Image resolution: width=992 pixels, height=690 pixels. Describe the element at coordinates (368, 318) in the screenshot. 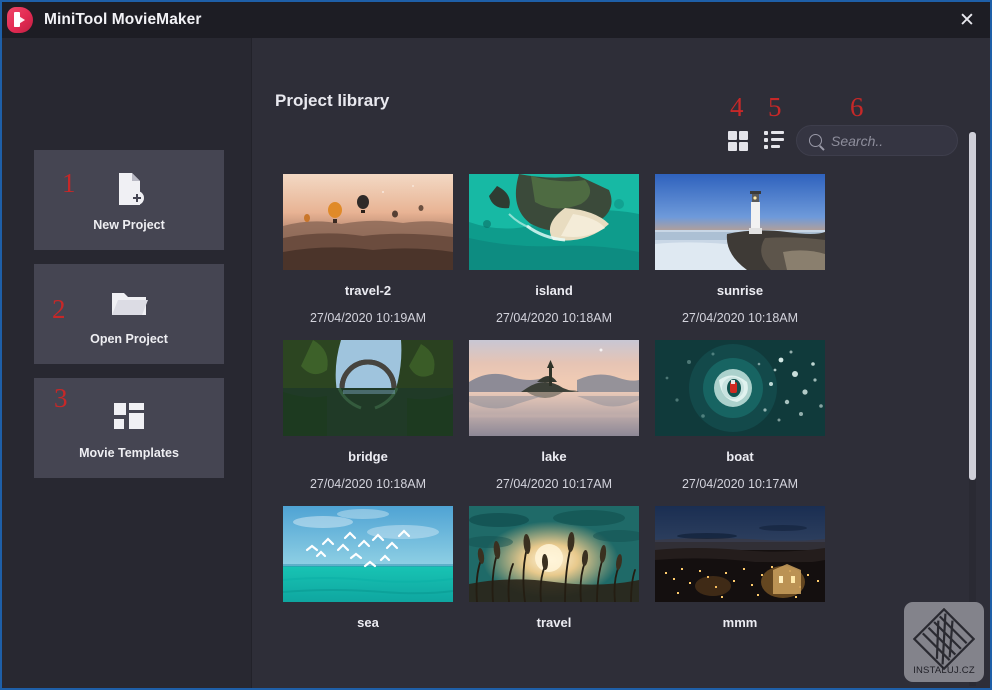

I see `project-date: 27/04/2020 10:19AM` at that location.